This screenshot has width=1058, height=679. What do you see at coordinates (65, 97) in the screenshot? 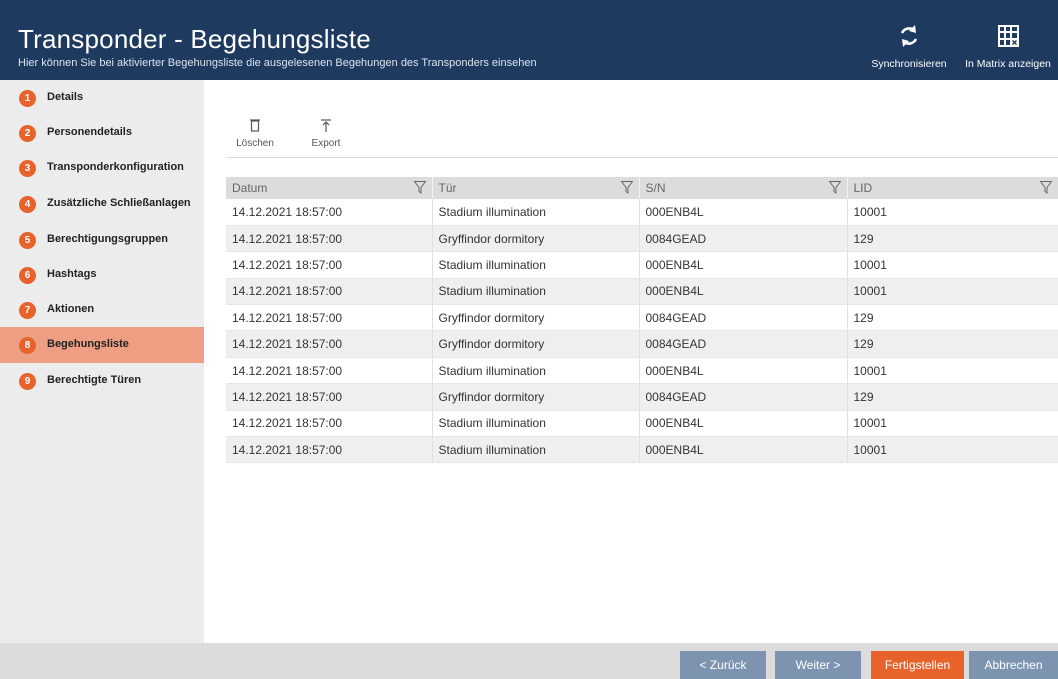
I see `sidebar-item-label: Details` at bounding box center [65, 97].